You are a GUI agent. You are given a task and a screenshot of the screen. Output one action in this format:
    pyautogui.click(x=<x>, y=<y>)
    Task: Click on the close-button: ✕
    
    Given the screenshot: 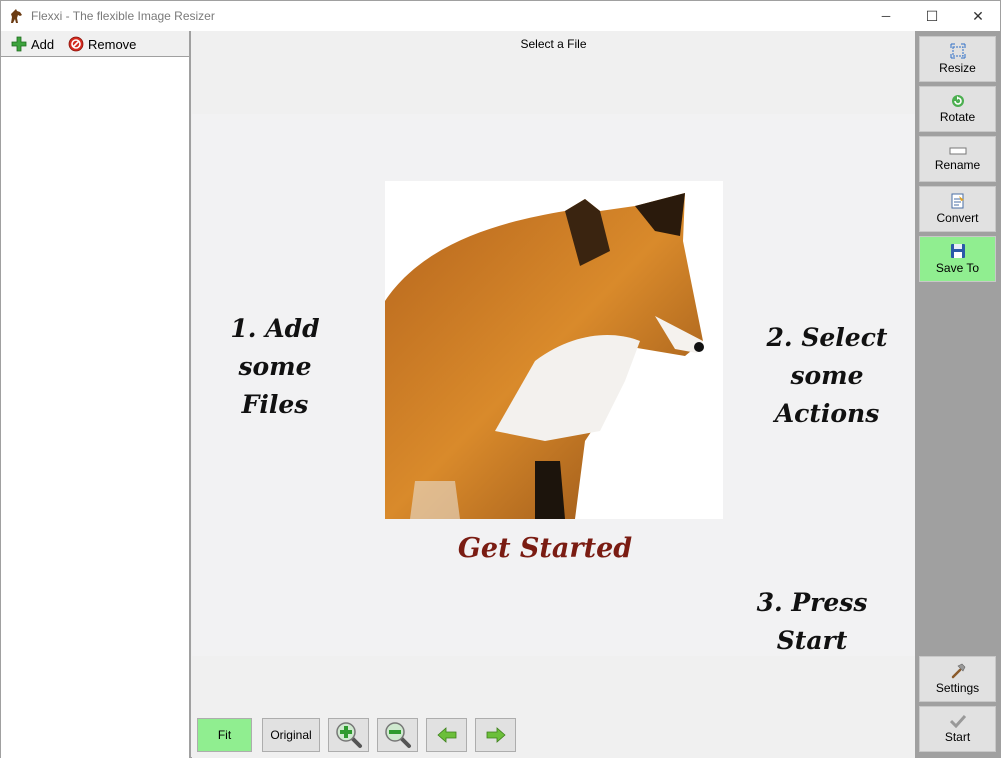 What is the action you would take?
    pyautogui.click(x=978, y=16)
    